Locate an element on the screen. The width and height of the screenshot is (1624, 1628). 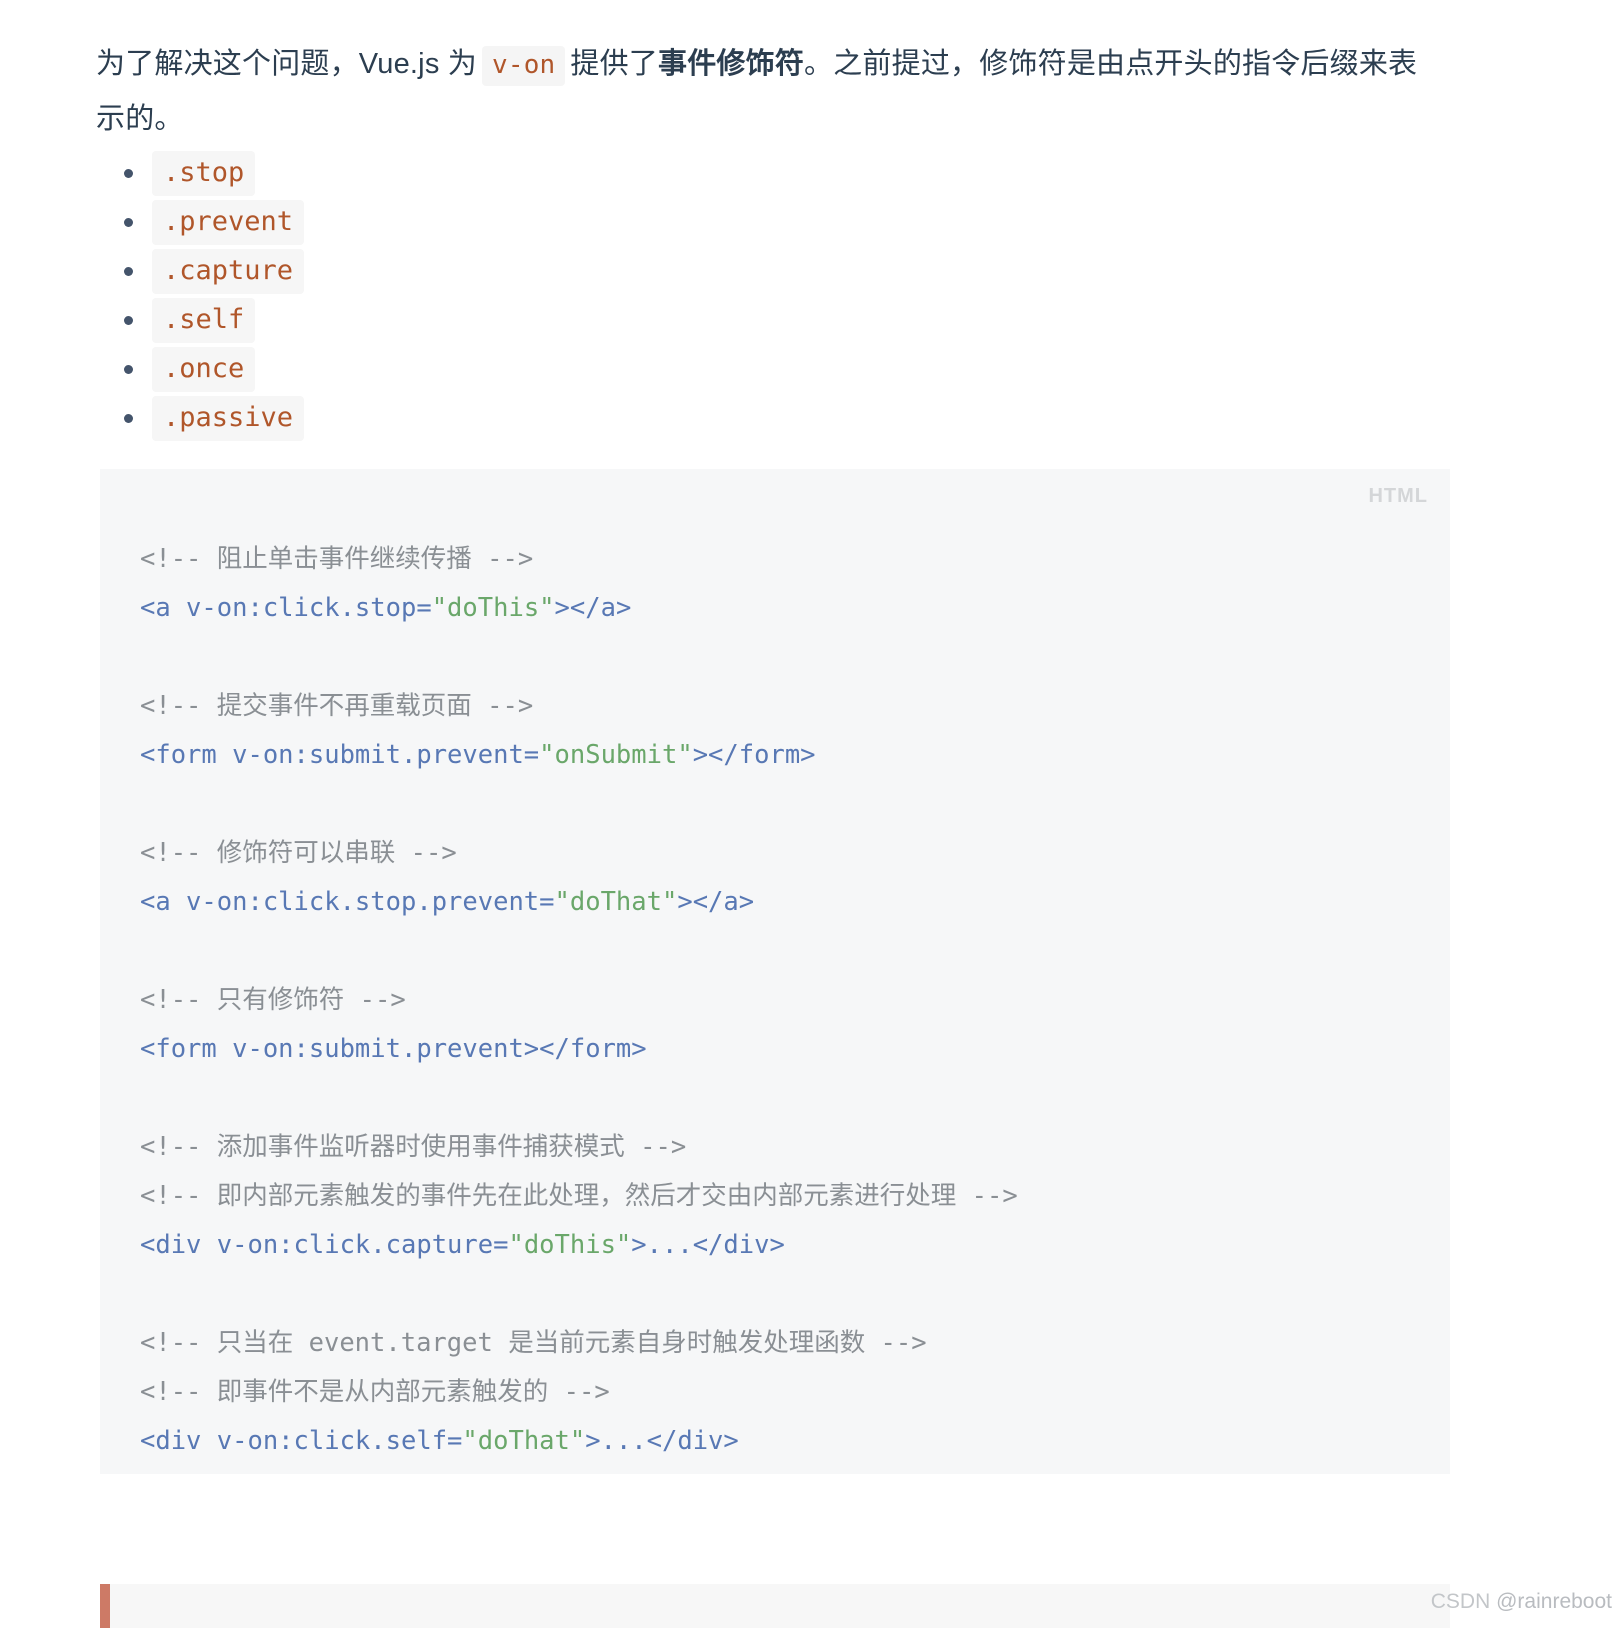
modifier-code-passive: .passive is located at coordinates (228, 418).